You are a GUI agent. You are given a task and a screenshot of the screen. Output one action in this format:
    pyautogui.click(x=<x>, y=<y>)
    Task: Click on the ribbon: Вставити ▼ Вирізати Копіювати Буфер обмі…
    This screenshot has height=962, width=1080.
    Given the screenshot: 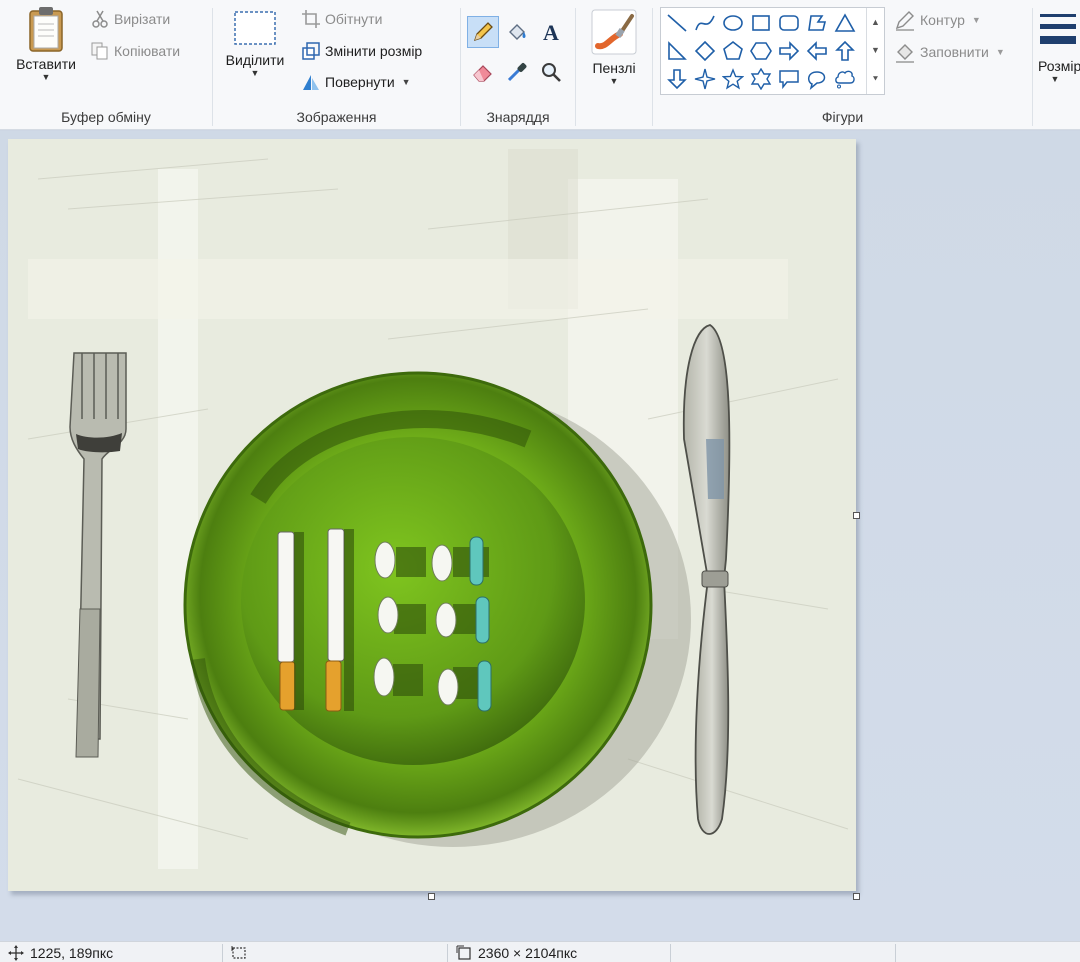 What is the action you would take?
    pyautogui.click(x=540, y=65)
    